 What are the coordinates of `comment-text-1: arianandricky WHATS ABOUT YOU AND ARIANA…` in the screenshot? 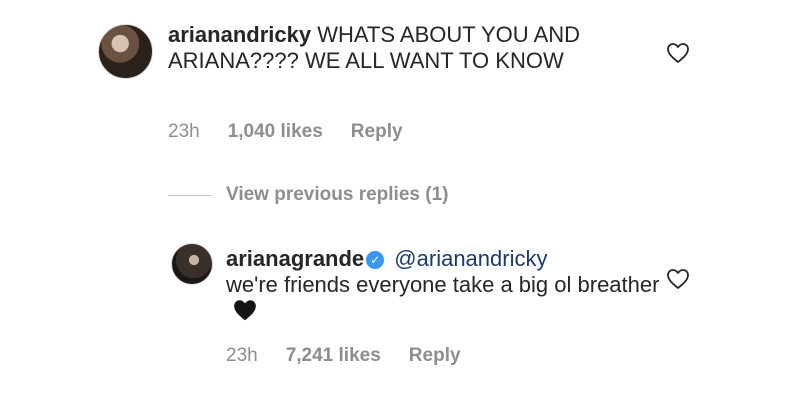 It's located at (388, 48).